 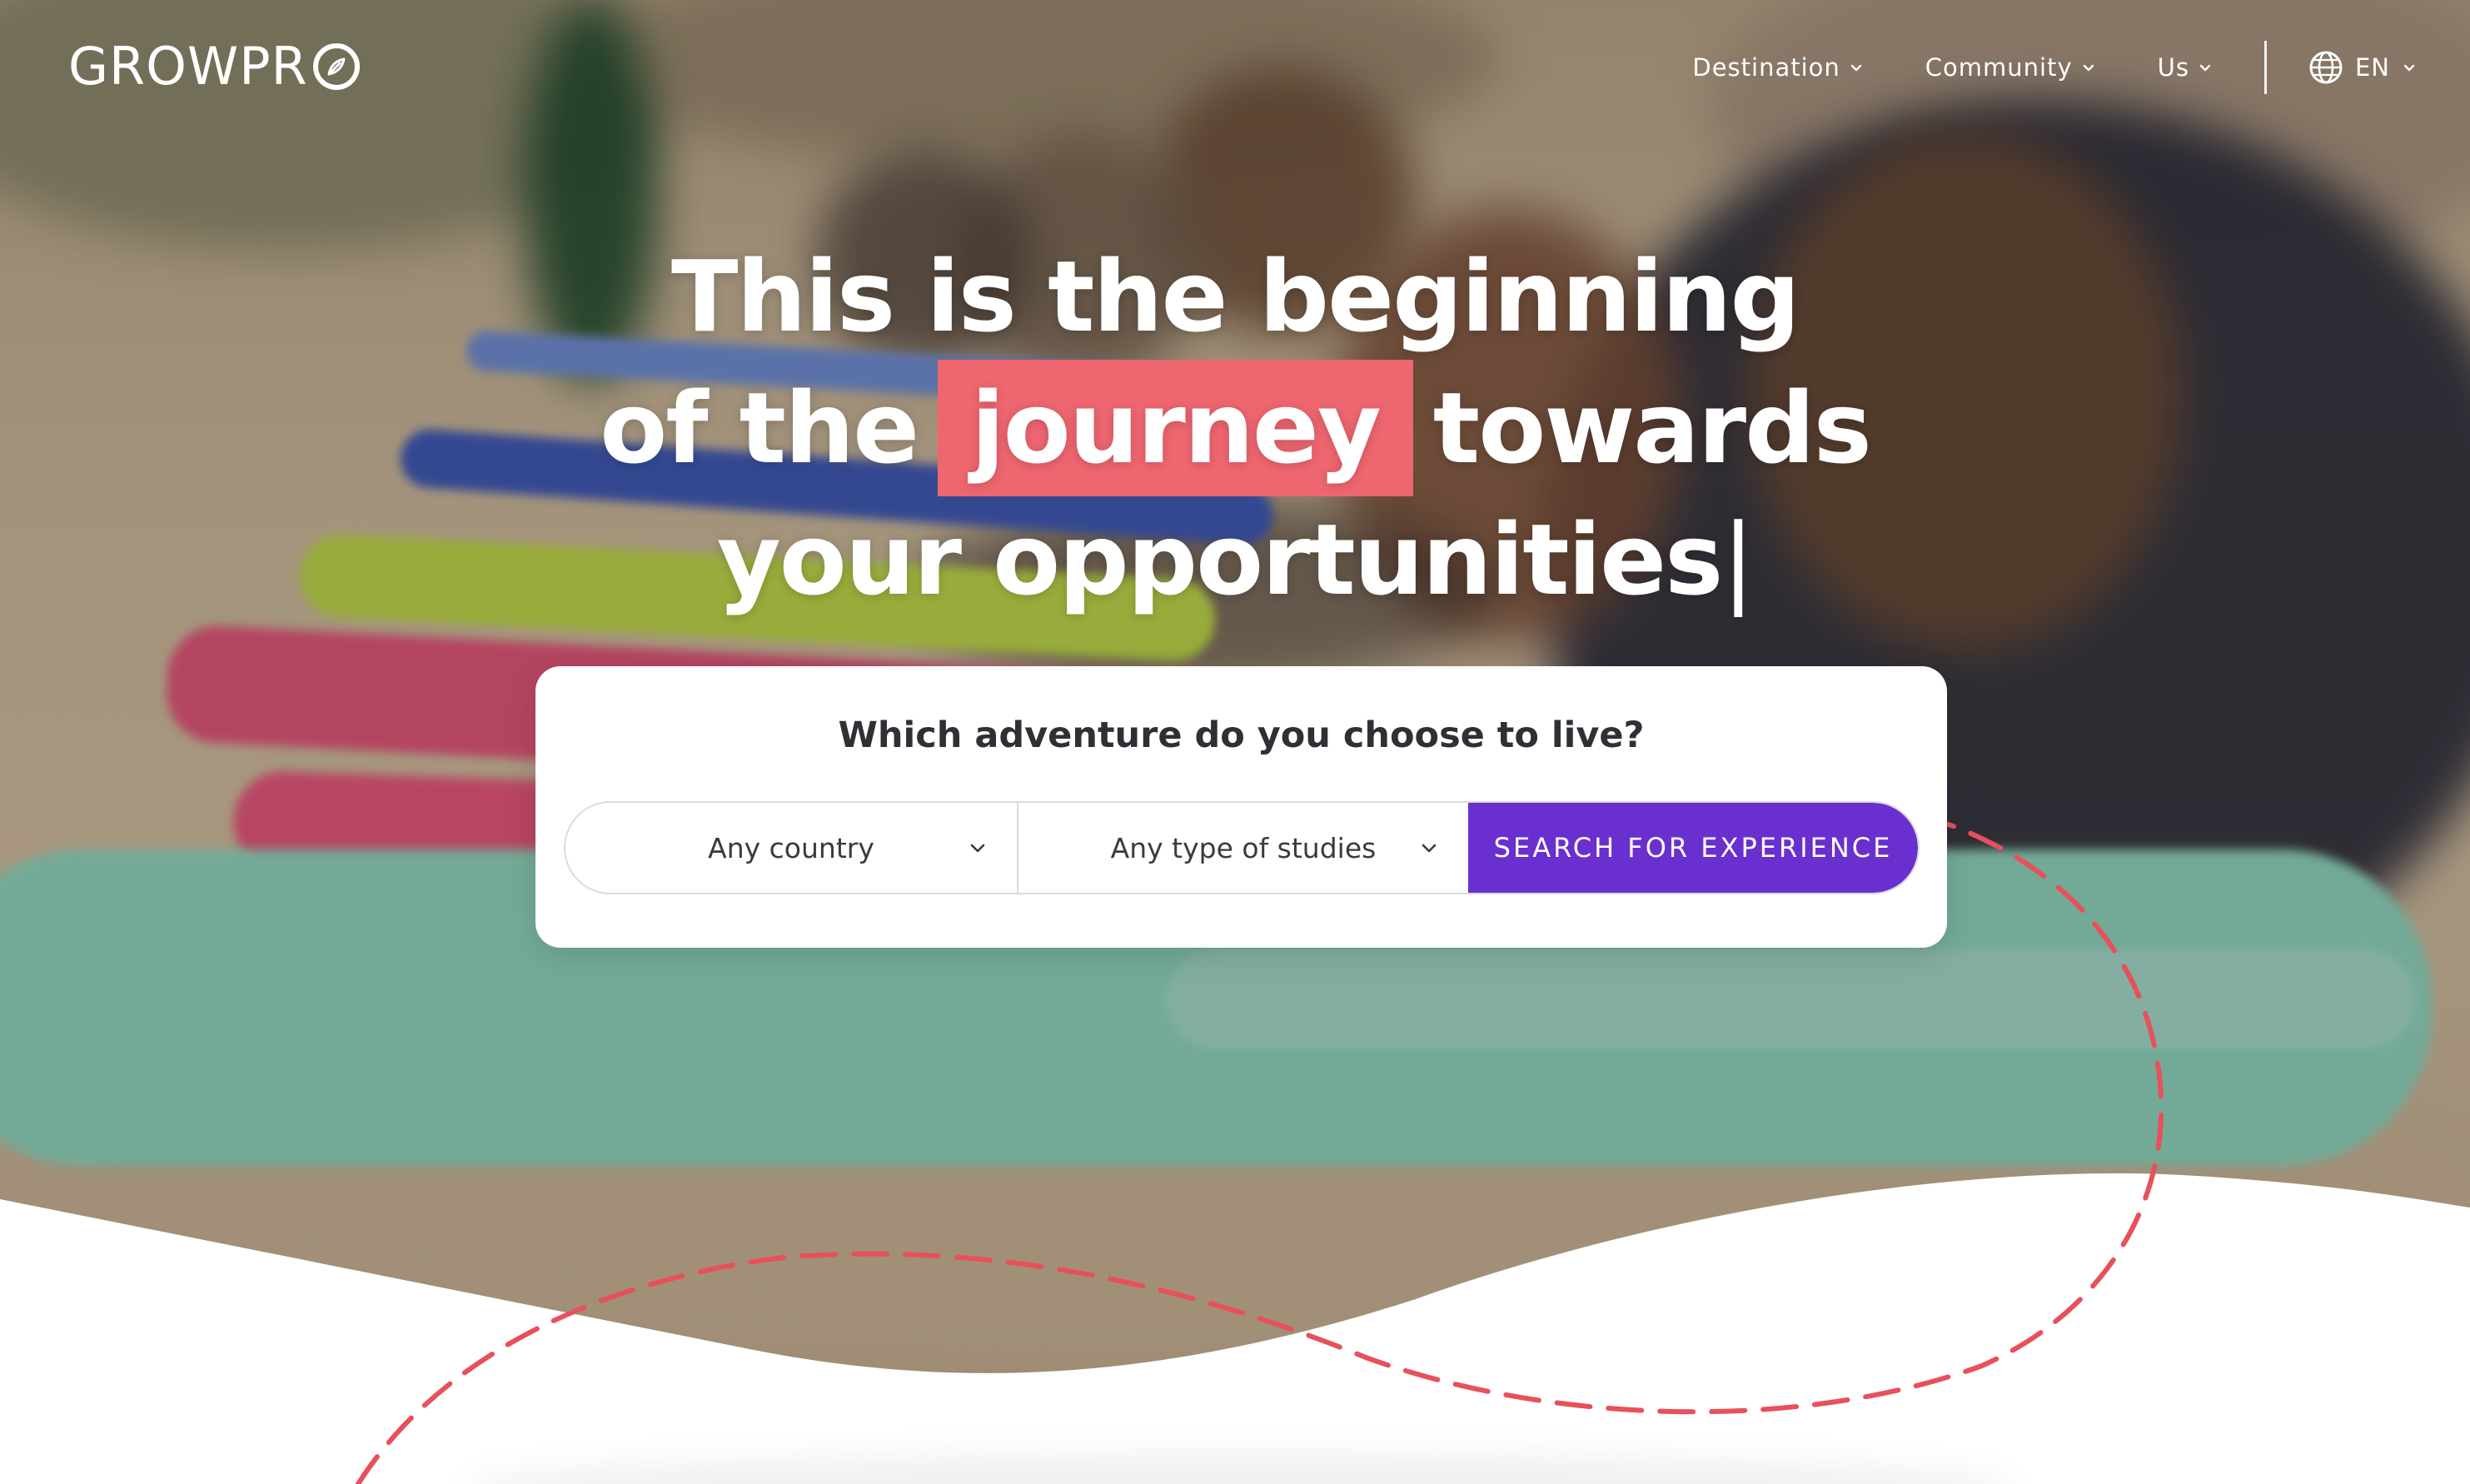 I want to click on brand-name-part-1: GROWPR, so click(x=188, y=66).